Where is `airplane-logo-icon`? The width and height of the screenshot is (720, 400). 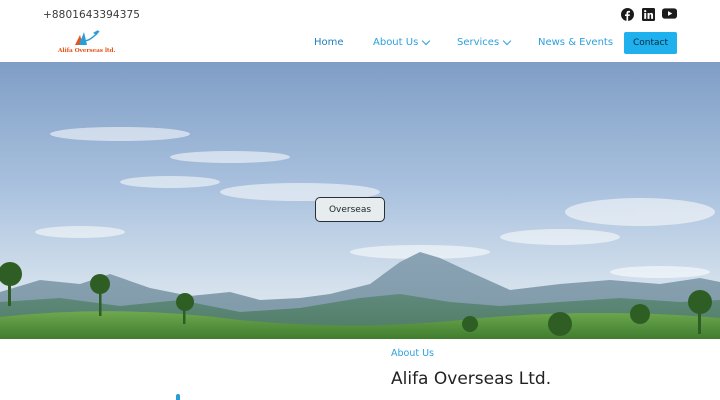 airplane-logo-icon is located at coordinates (87, 37).